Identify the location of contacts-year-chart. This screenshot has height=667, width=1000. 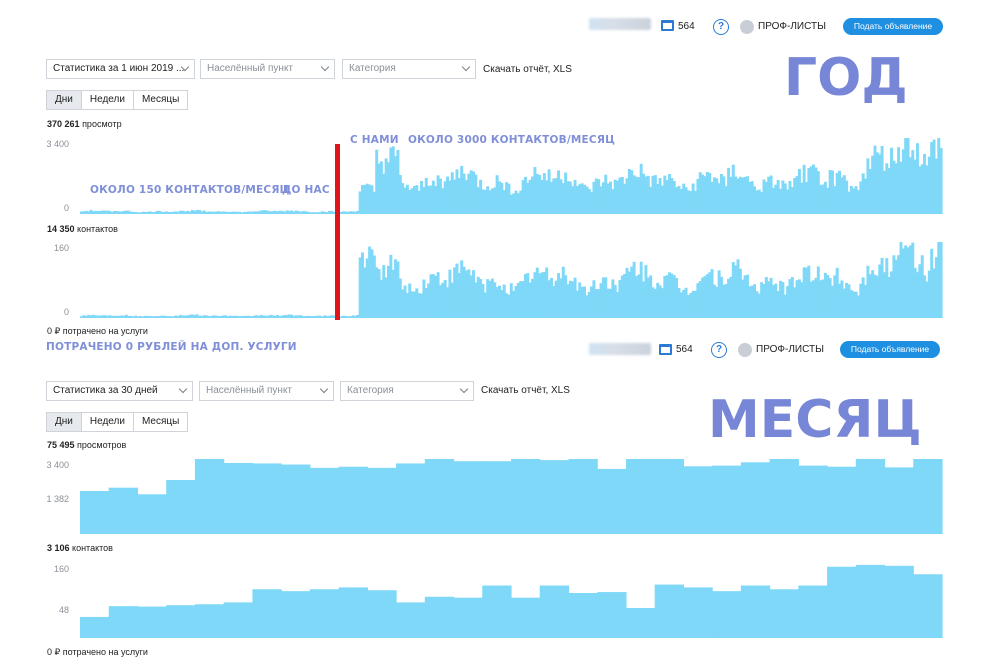
(511, 280).